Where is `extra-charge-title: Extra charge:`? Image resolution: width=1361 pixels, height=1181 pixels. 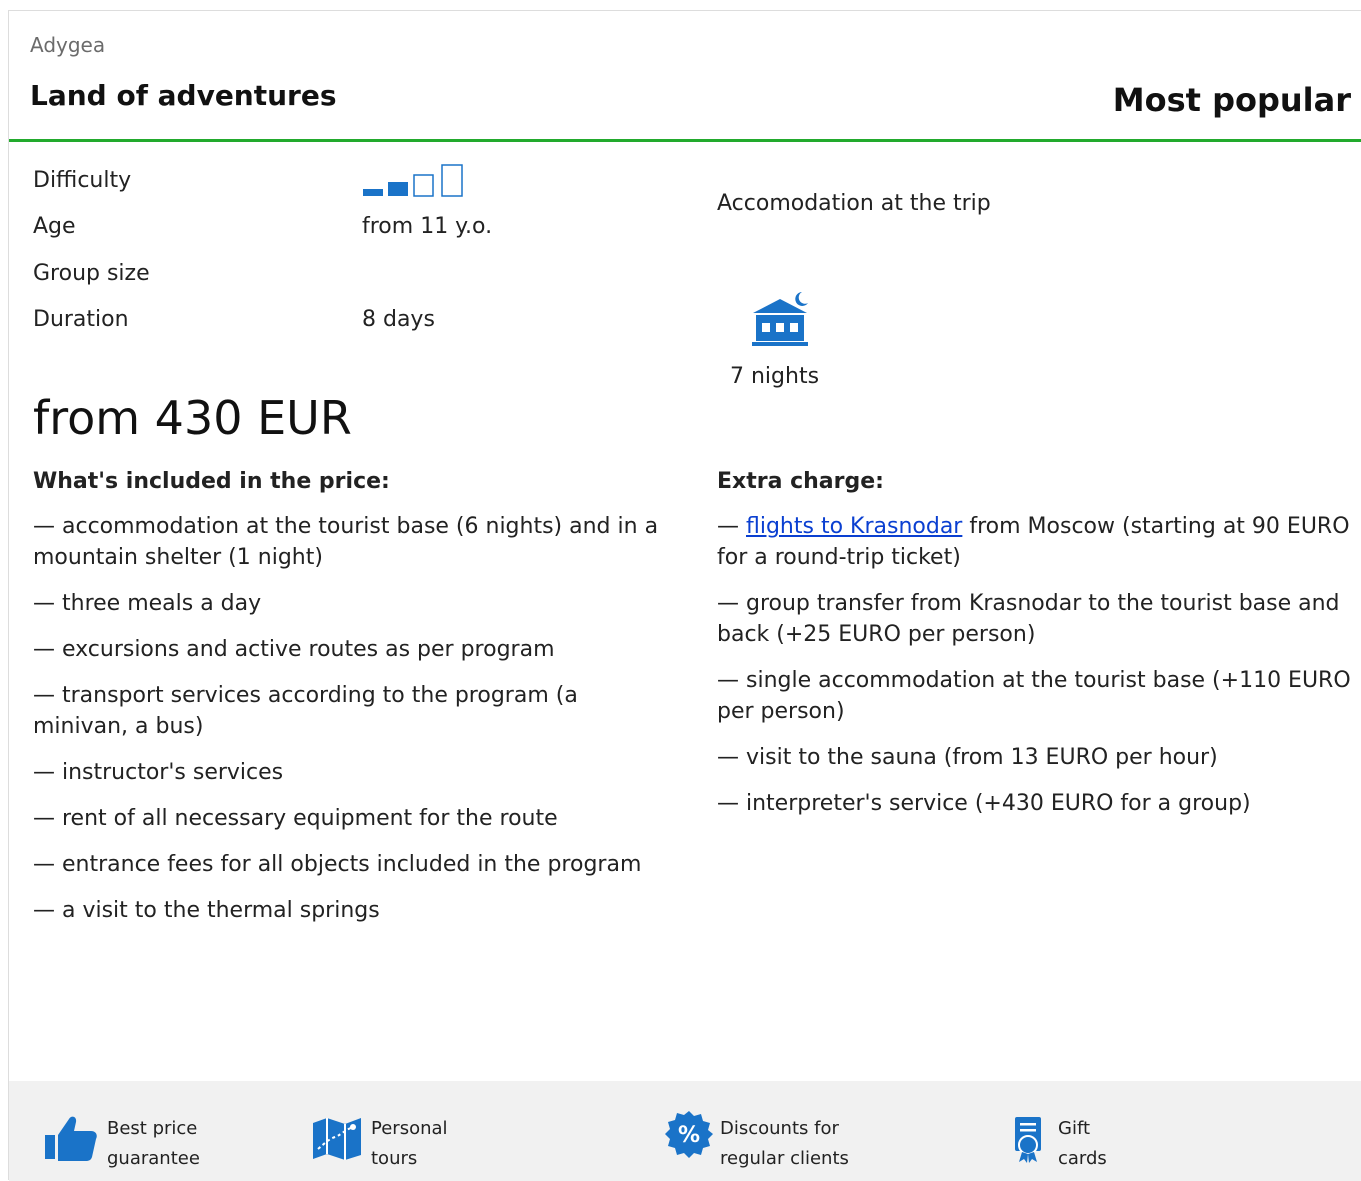 extra-charge-title: Extra charge: is located at coordinates (800, 481).